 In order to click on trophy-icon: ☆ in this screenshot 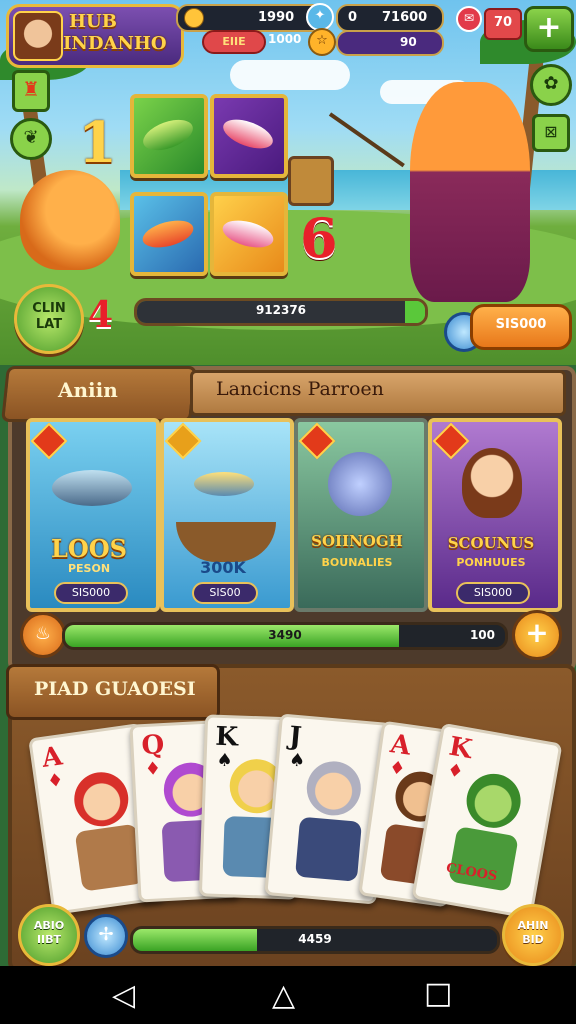, I will do `click(322, 42)`.